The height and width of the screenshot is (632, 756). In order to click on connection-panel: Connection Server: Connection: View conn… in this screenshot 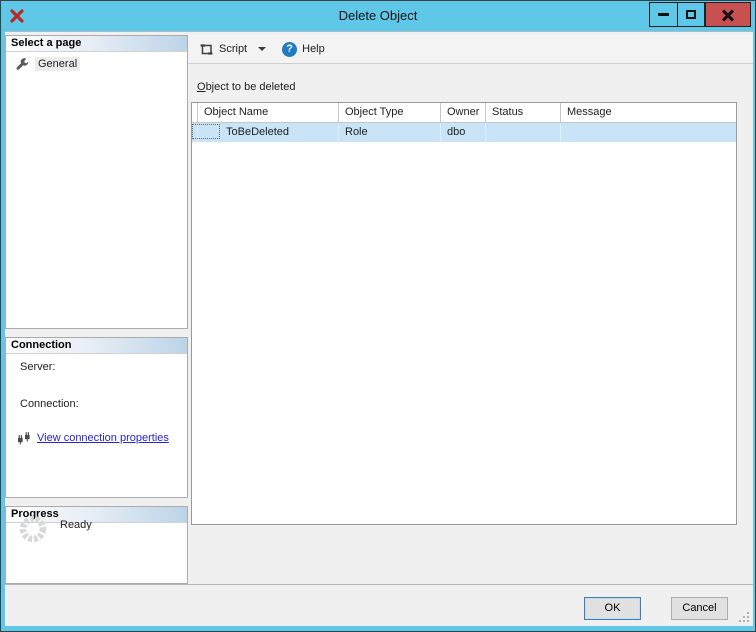, I will do `click(96, 417)`.